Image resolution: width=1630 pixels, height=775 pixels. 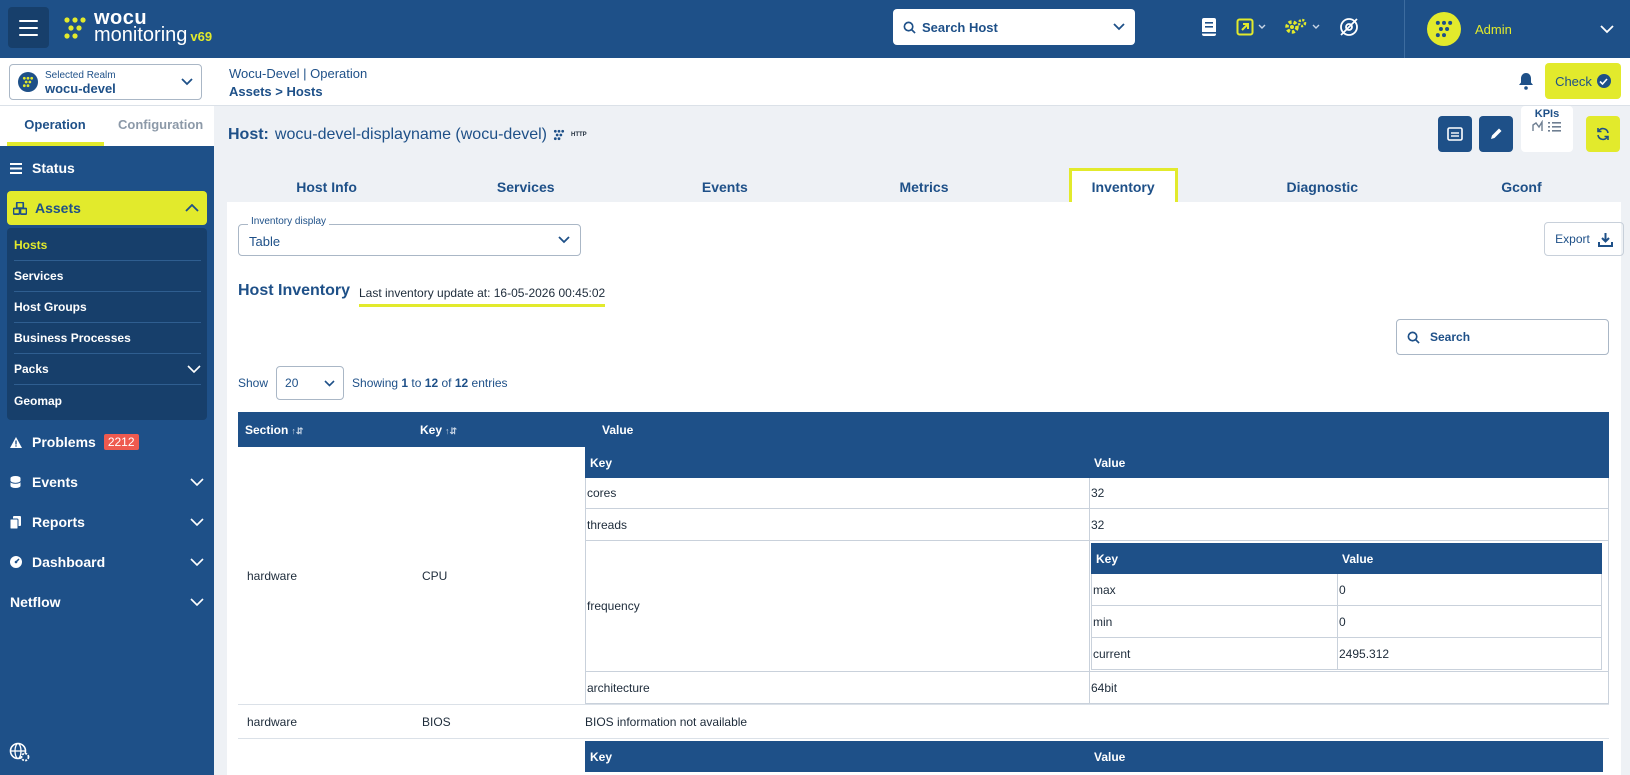 What do you see at coordinates (411, 134) in the screenshot?
I see `host-name: wocu-devel-displayname (wocu-devel)` at bounding box center [411, 134].